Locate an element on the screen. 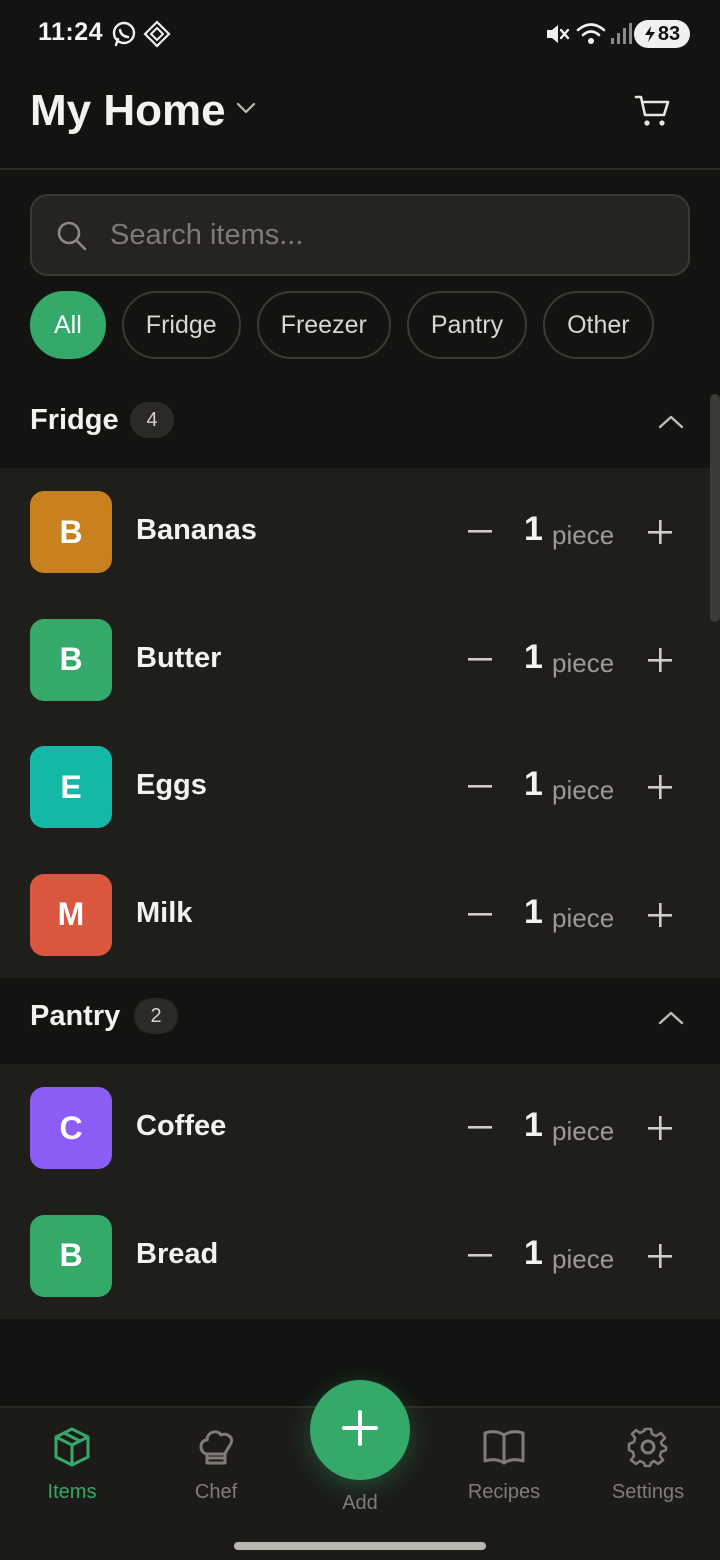 Image resolution: width=720 pixels, height=1560 pixels. nav-recipes: Recipes is located at coordinates (504, 1471).